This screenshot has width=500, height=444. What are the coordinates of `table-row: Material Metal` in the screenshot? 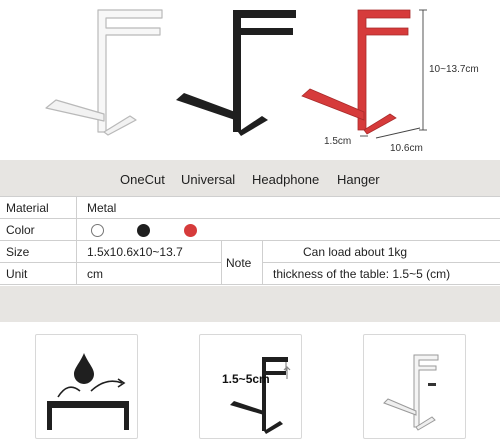 It's located at (250, 207).